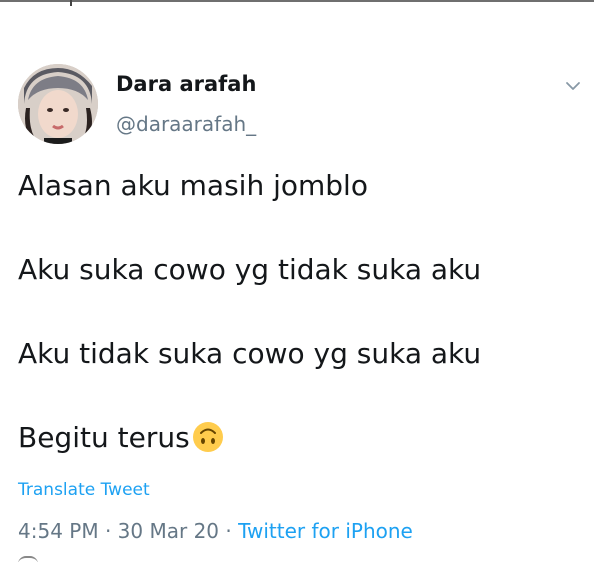  Describe the element at coordinates (250, 269) in the screenshot. I see `tweet-text-line: Aku suka cowo yg tidak suka aku` at that location.